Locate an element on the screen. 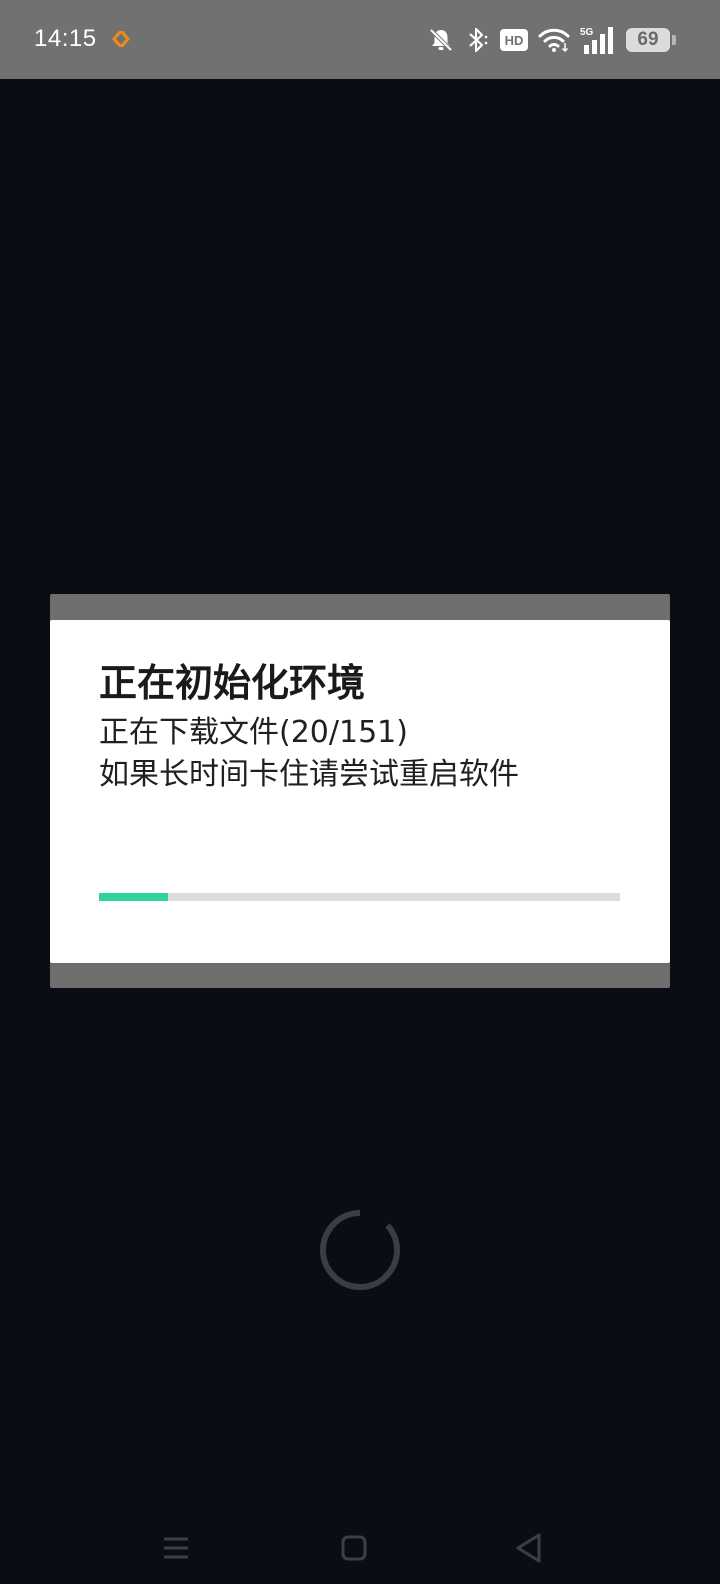 This screenshot has height=1584, width=720. battery-level: 69 is located at coordinates (648, 39).